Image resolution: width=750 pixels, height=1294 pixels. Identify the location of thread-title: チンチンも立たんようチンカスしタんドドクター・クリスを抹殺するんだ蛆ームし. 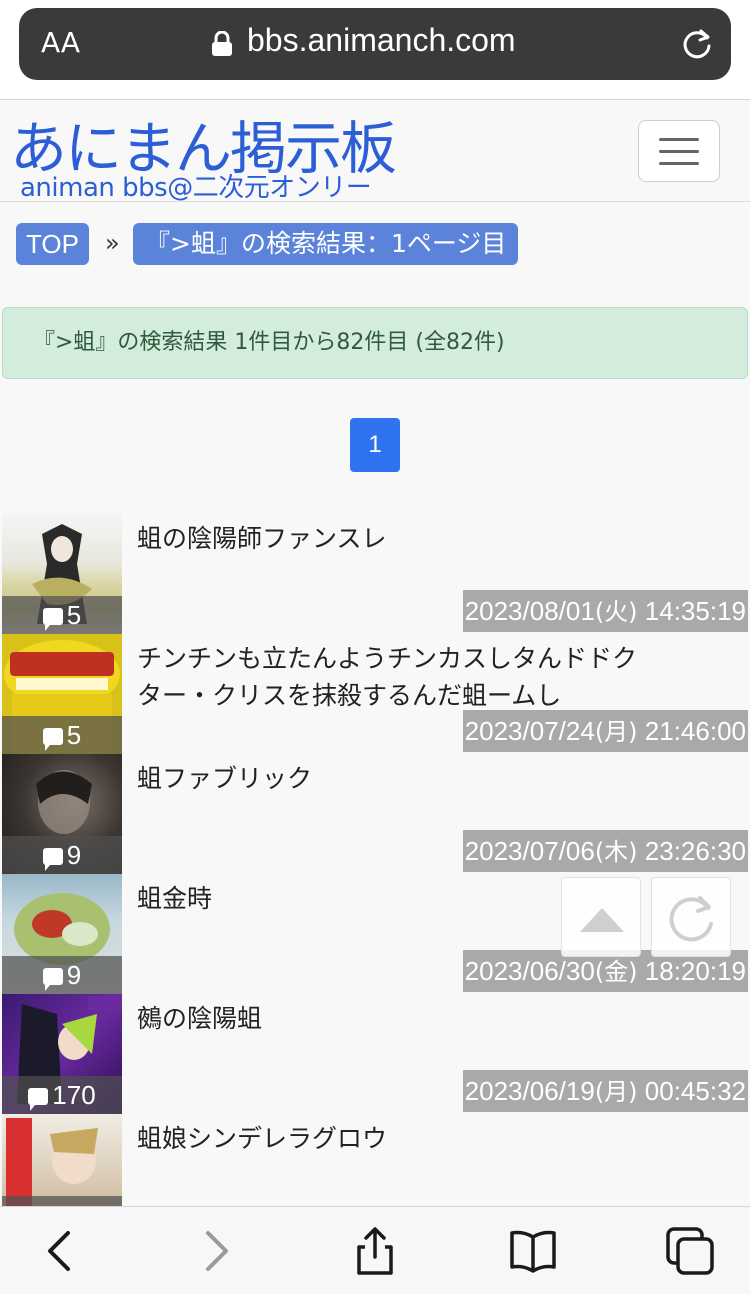
(389, 677).